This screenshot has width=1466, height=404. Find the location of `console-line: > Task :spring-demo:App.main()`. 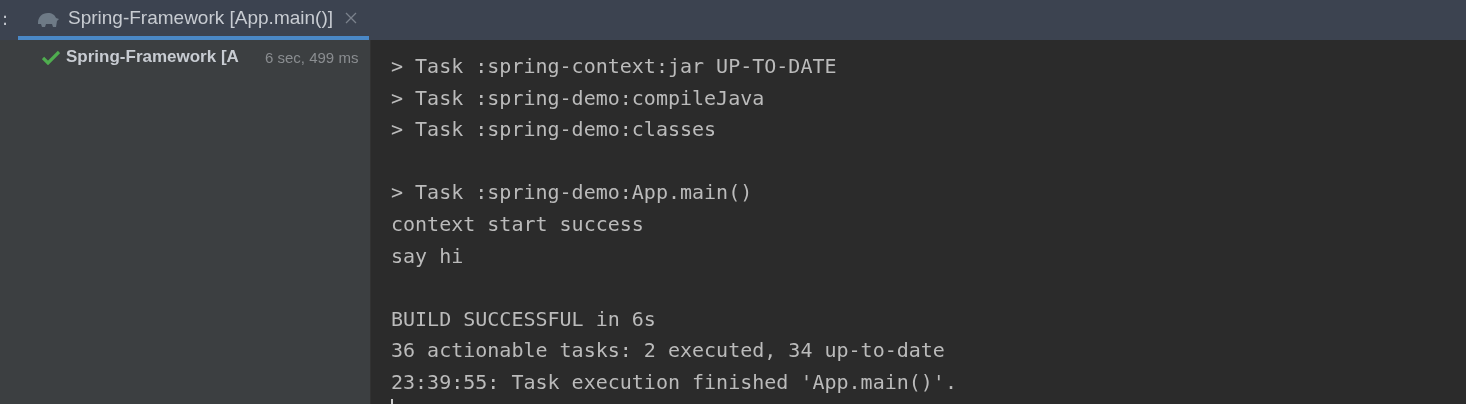

console-line: > Task :spring-demo:App.main() is located at coordinates (572, 193).